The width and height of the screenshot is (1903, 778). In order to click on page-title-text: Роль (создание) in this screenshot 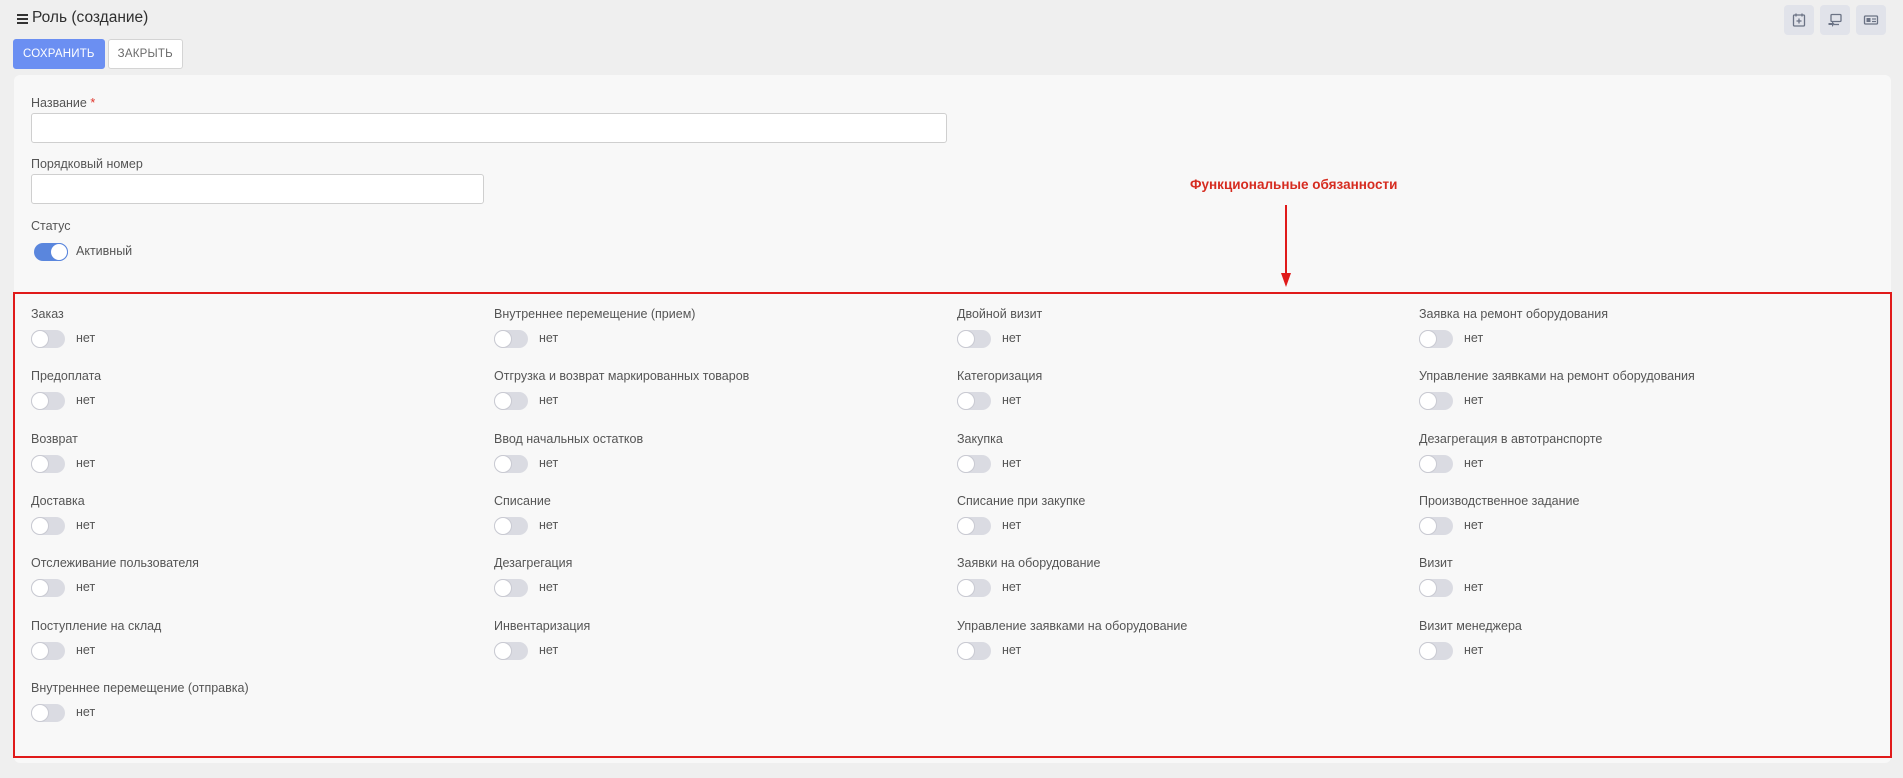, I will do `click(90, 17)`.